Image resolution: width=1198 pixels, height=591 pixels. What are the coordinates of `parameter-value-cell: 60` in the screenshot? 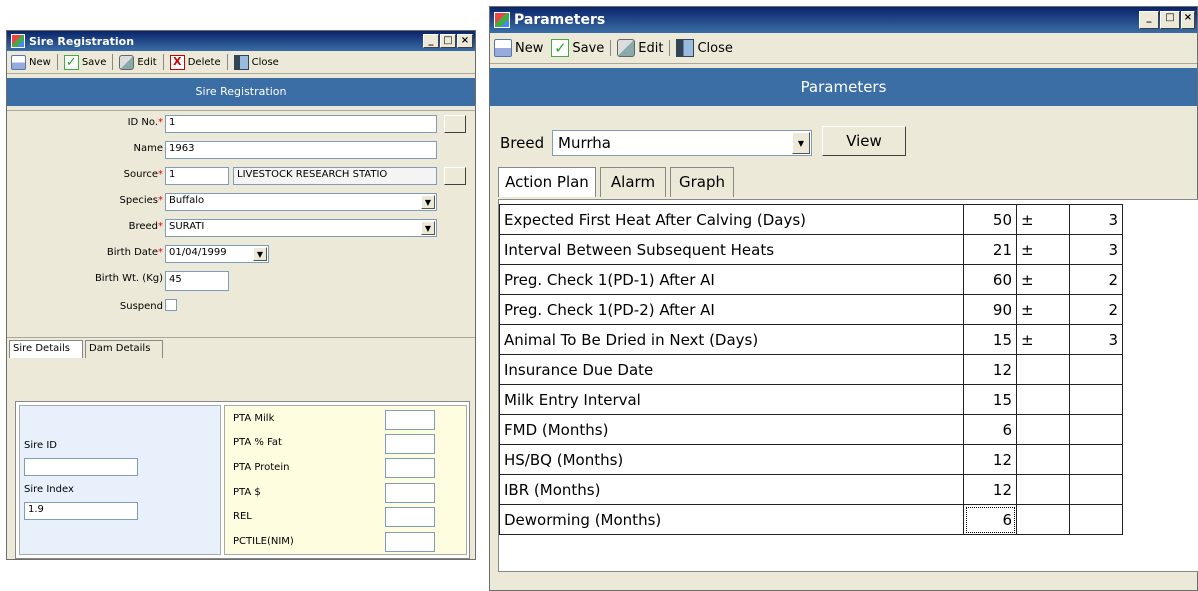 It's located at (990, 279).